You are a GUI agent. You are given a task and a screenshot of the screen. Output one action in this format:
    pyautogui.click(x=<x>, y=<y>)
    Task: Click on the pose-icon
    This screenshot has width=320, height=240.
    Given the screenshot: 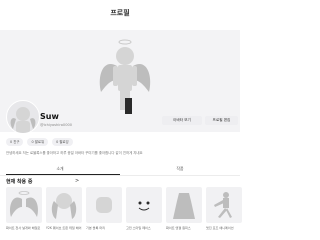 What is the action you would take?
    pyautogui.click(x=223, y=205)
    